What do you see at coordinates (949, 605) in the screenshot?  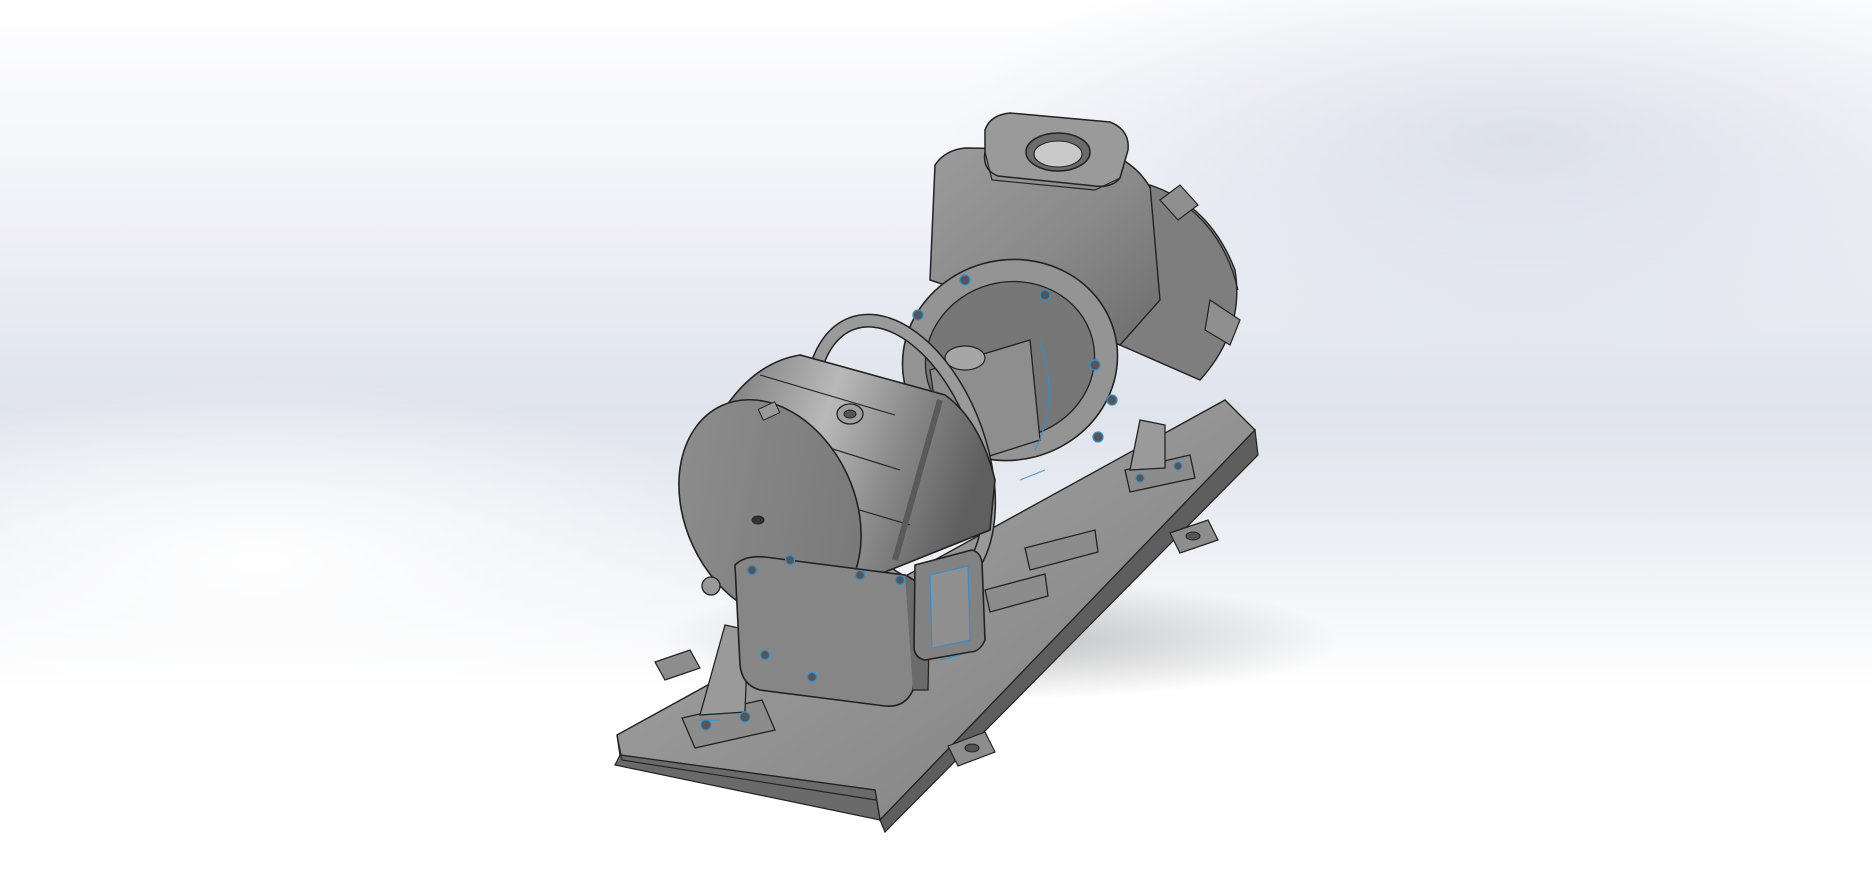 I see `junction-box` at bounding box center [949, 605].